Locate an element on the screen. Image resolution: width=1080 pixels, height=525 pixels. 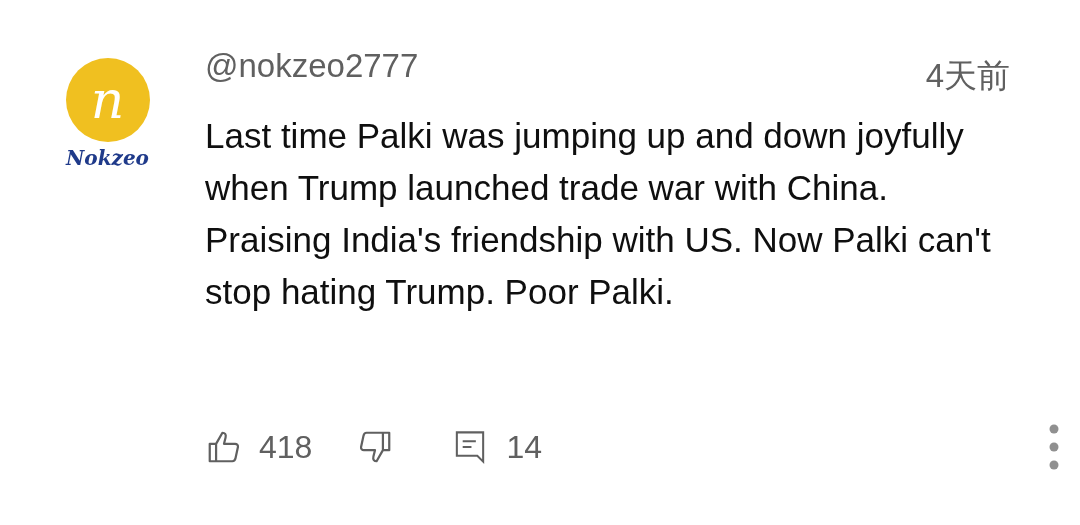
avatar-letter: n is located at coordinates (107, 100).